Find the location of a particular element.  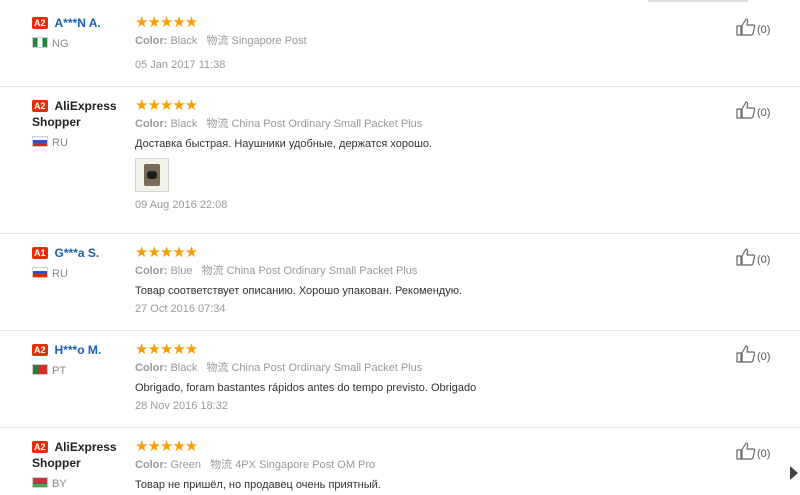

review-date: 05 Jan 2017 11:38 is located at coordinates (180, 65).